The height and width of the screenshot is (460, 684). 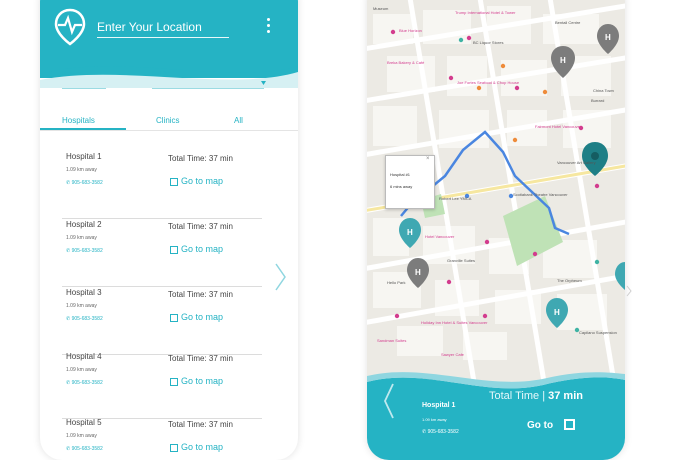 What do you see at coordinates (496, 416) in the screenshot?
I see `footer-panel` at bounding box center [496, 416].